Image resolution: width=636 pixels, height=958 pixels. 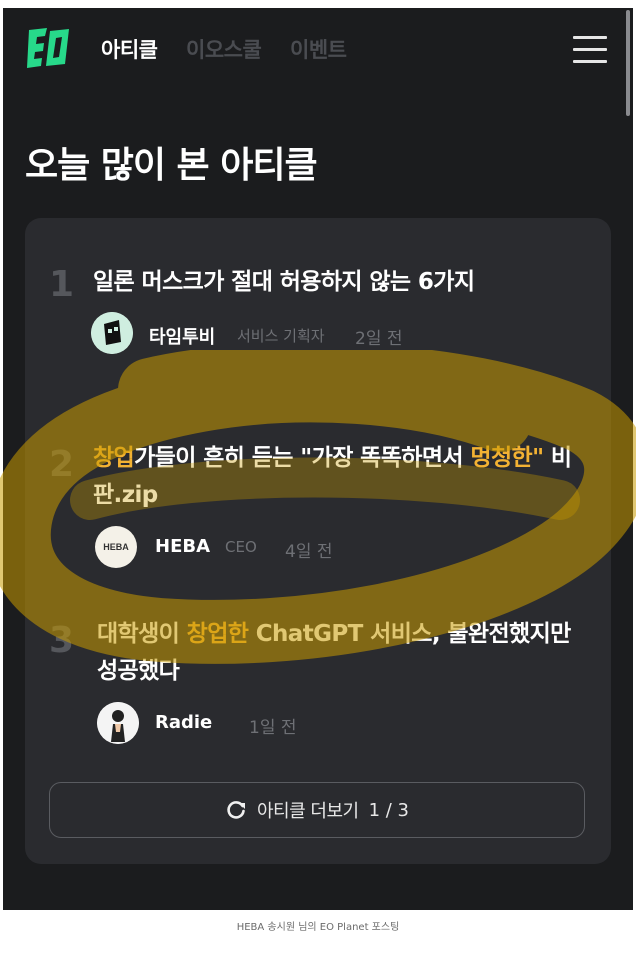 What do you see at coordinates (302, 458) in the screenshot?
I see `title-text: 가들이 흔히 듣는 "가장 똑똑하면서` at bounding box center [302, 458].